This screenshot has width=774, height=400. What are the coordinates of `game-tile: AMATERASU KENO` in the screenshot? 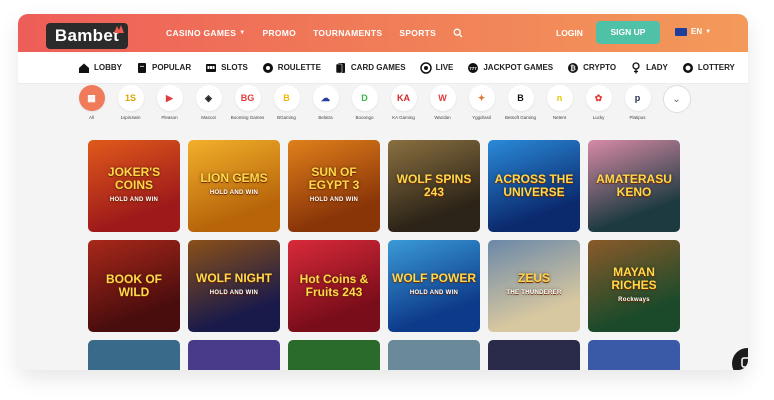 It's located at (634, 186).